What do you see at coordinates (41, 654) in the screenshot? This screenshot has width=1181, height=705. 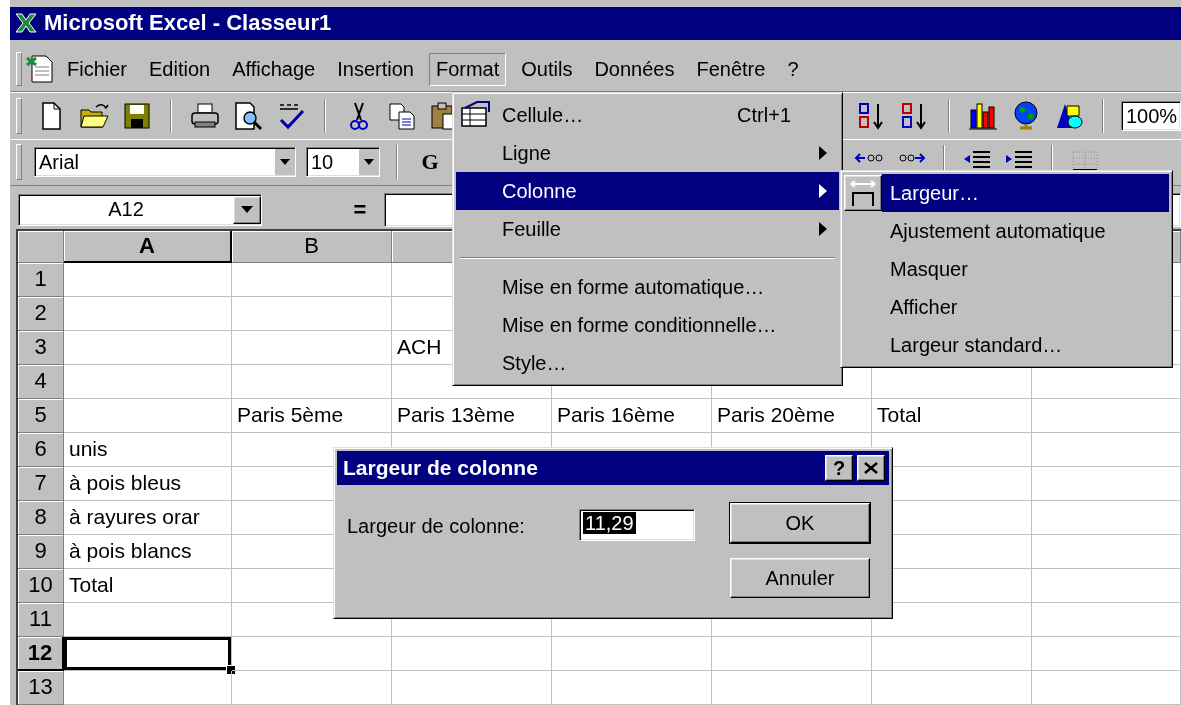 I see `row-header: 12` at bounding box center [41, 654].